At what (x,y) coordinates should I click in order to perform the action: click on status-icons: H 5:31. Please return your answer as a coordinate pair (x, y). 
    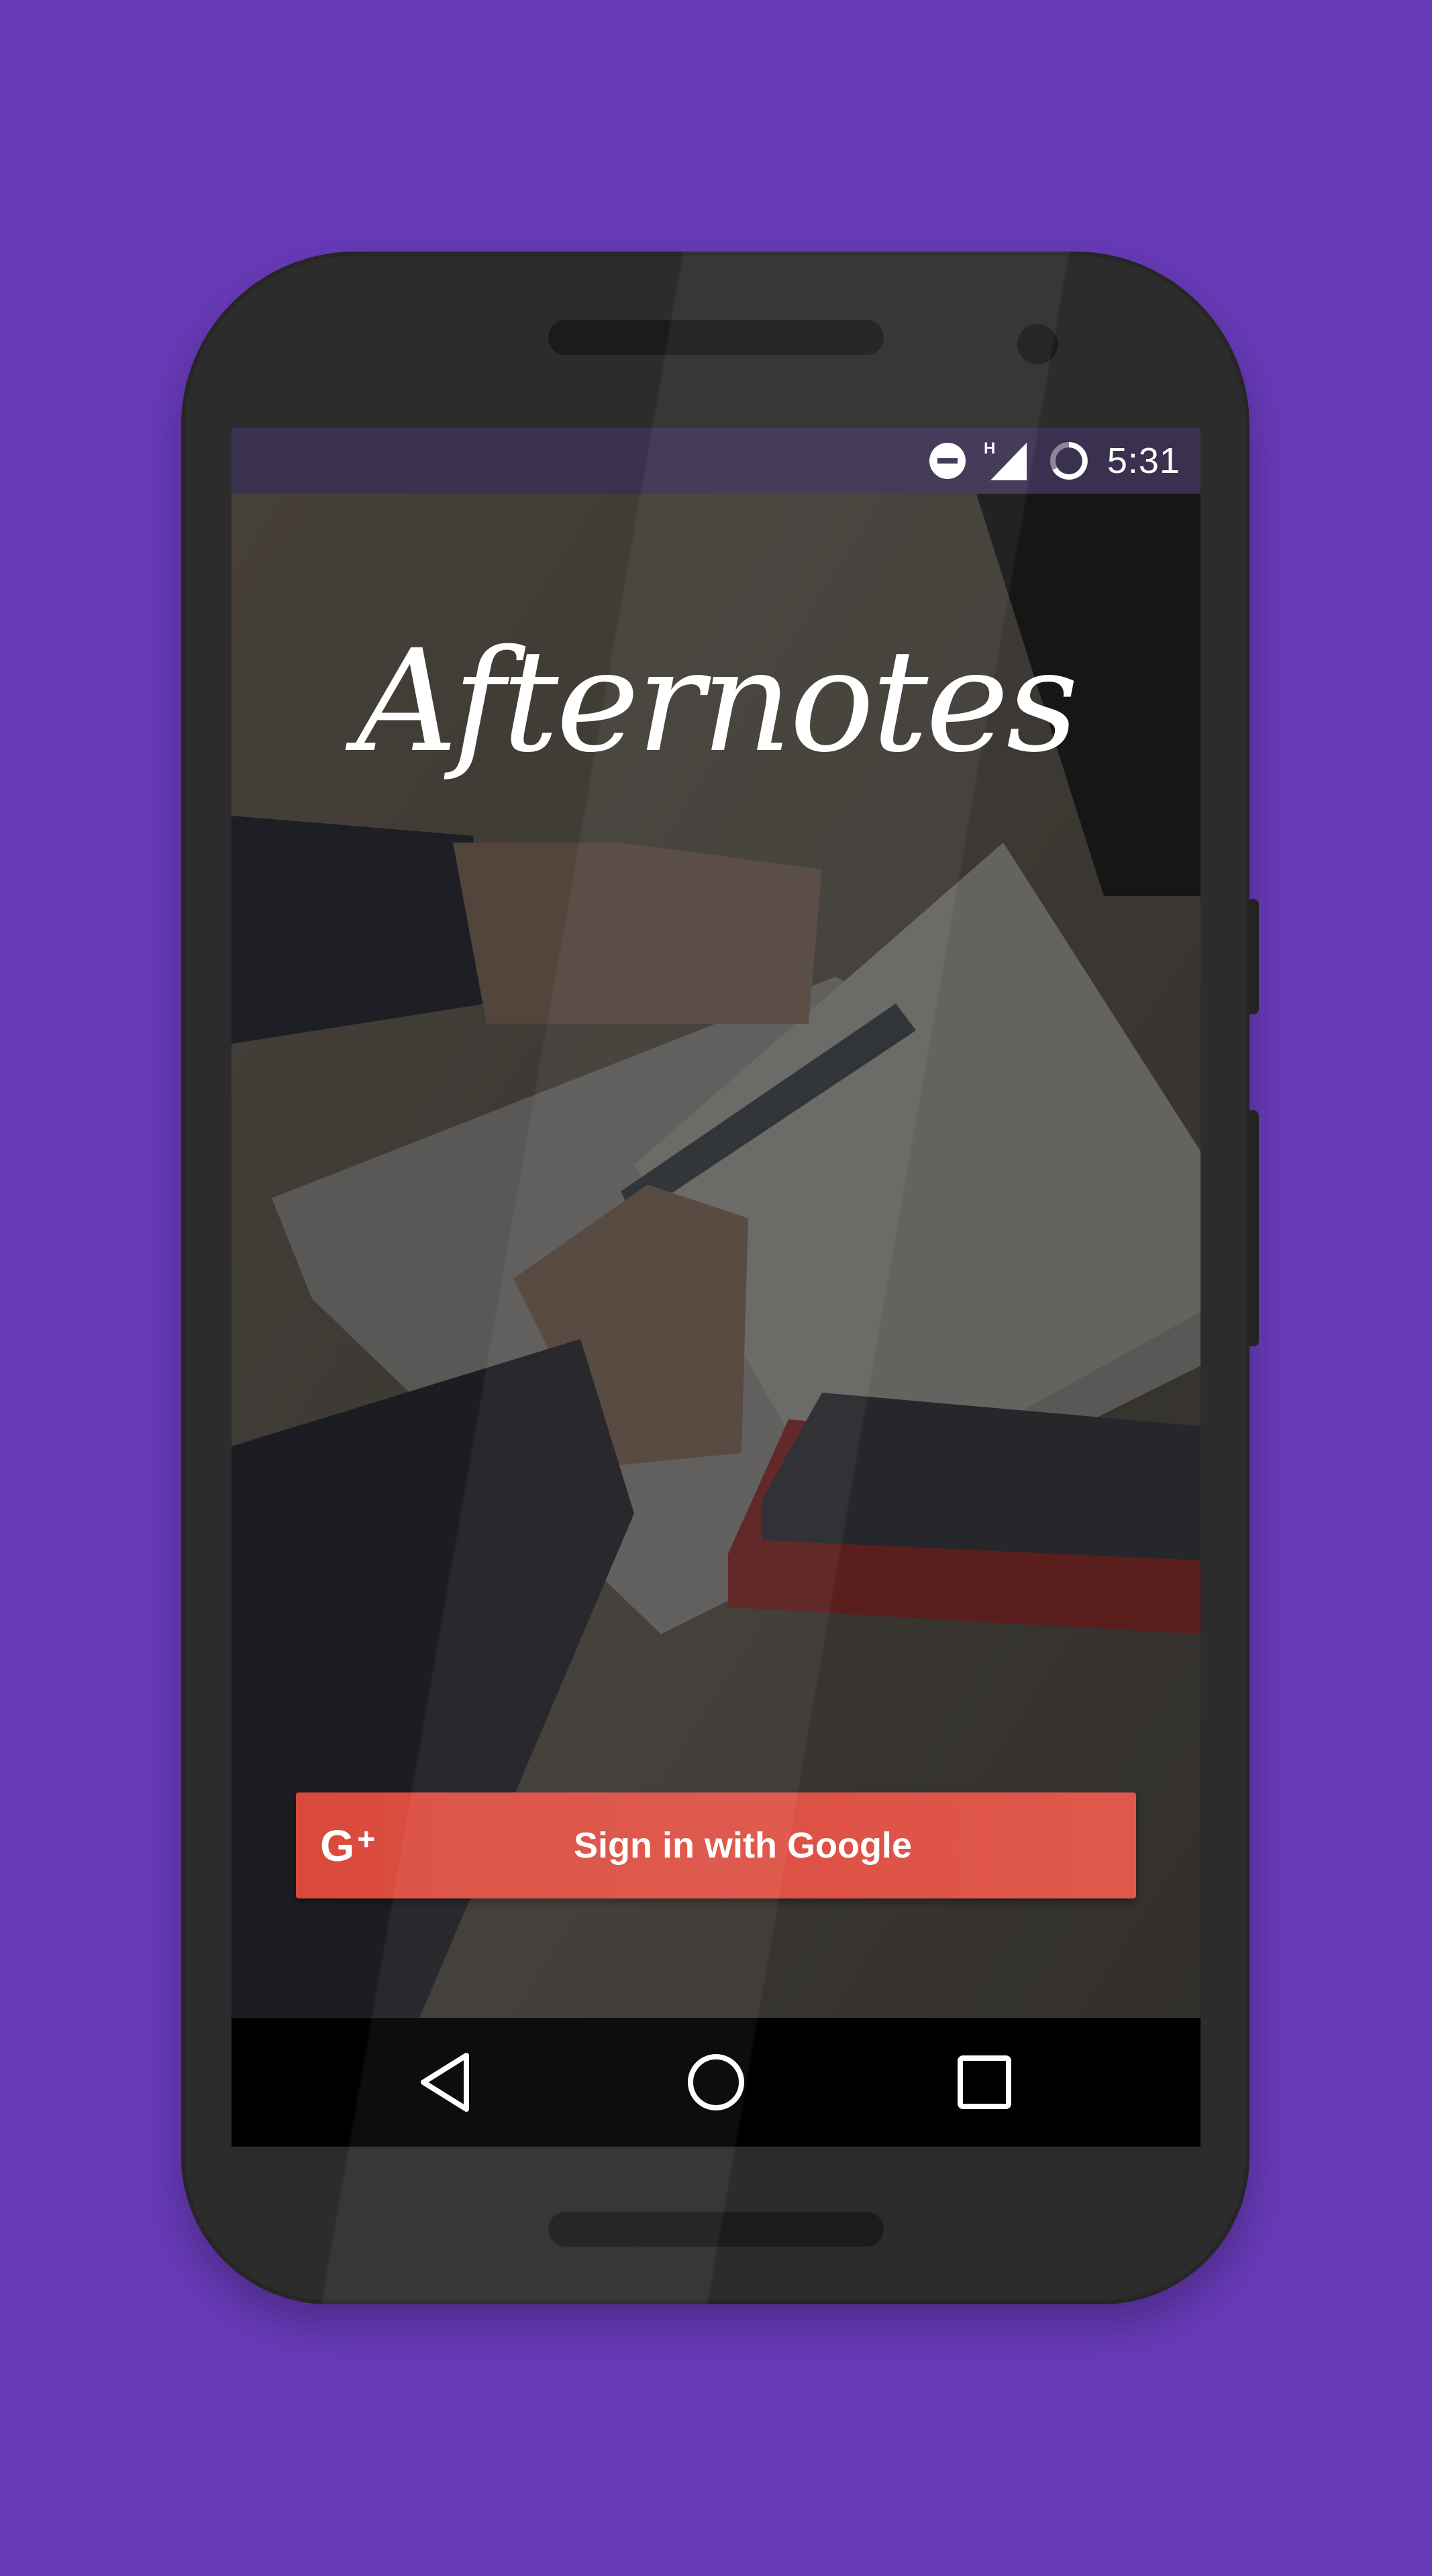
    Looking at the image, I should click on (1053, 461).